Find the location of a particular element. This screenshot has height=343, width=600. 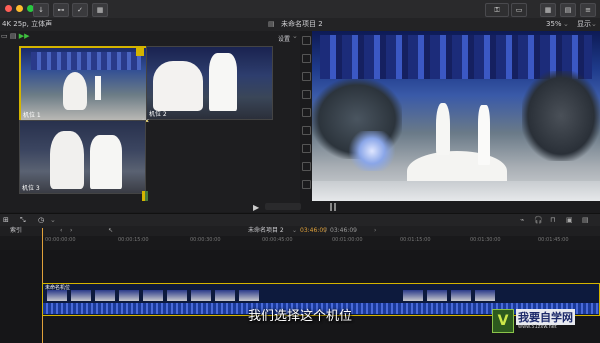

back-arrow-icon: ‹ is located at coordinates (61, 231).